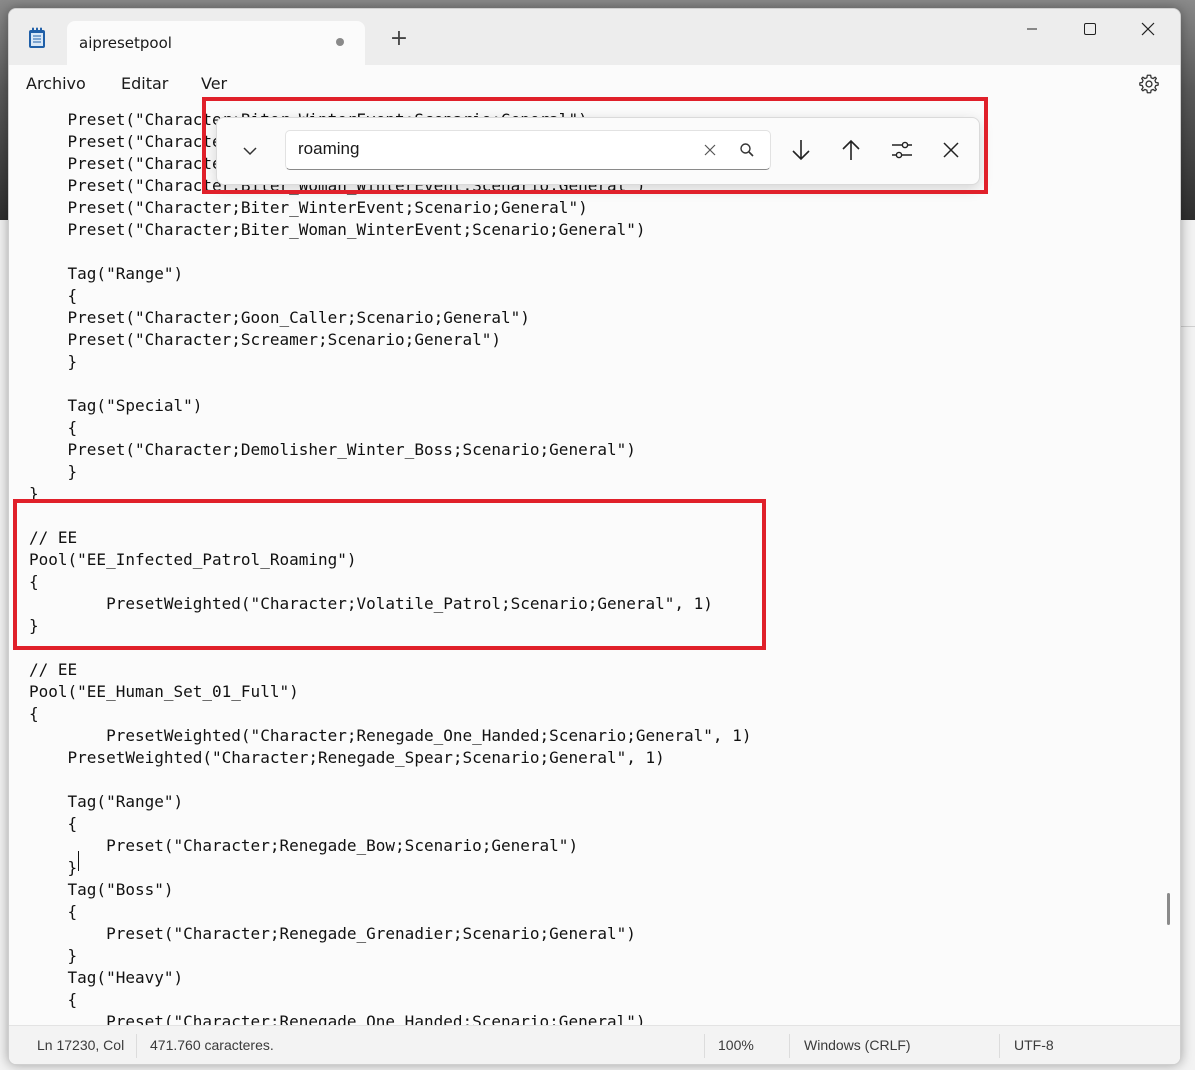 The height and width of the screenshot is (1070, 1195). I want to click on maximize-button, so click(1090, 29).